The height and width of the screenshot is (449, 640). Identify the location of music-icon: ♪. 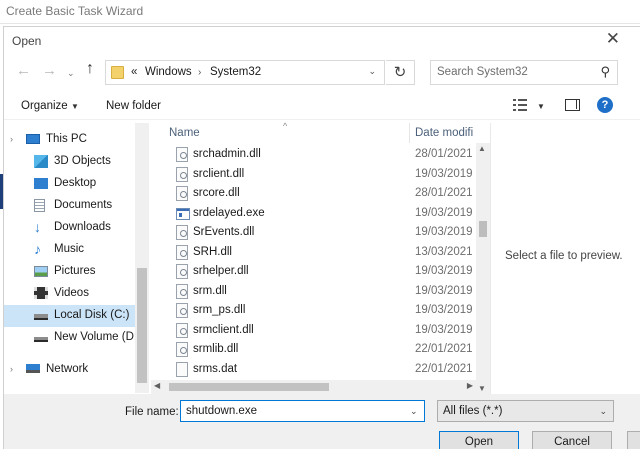
(37, 249).